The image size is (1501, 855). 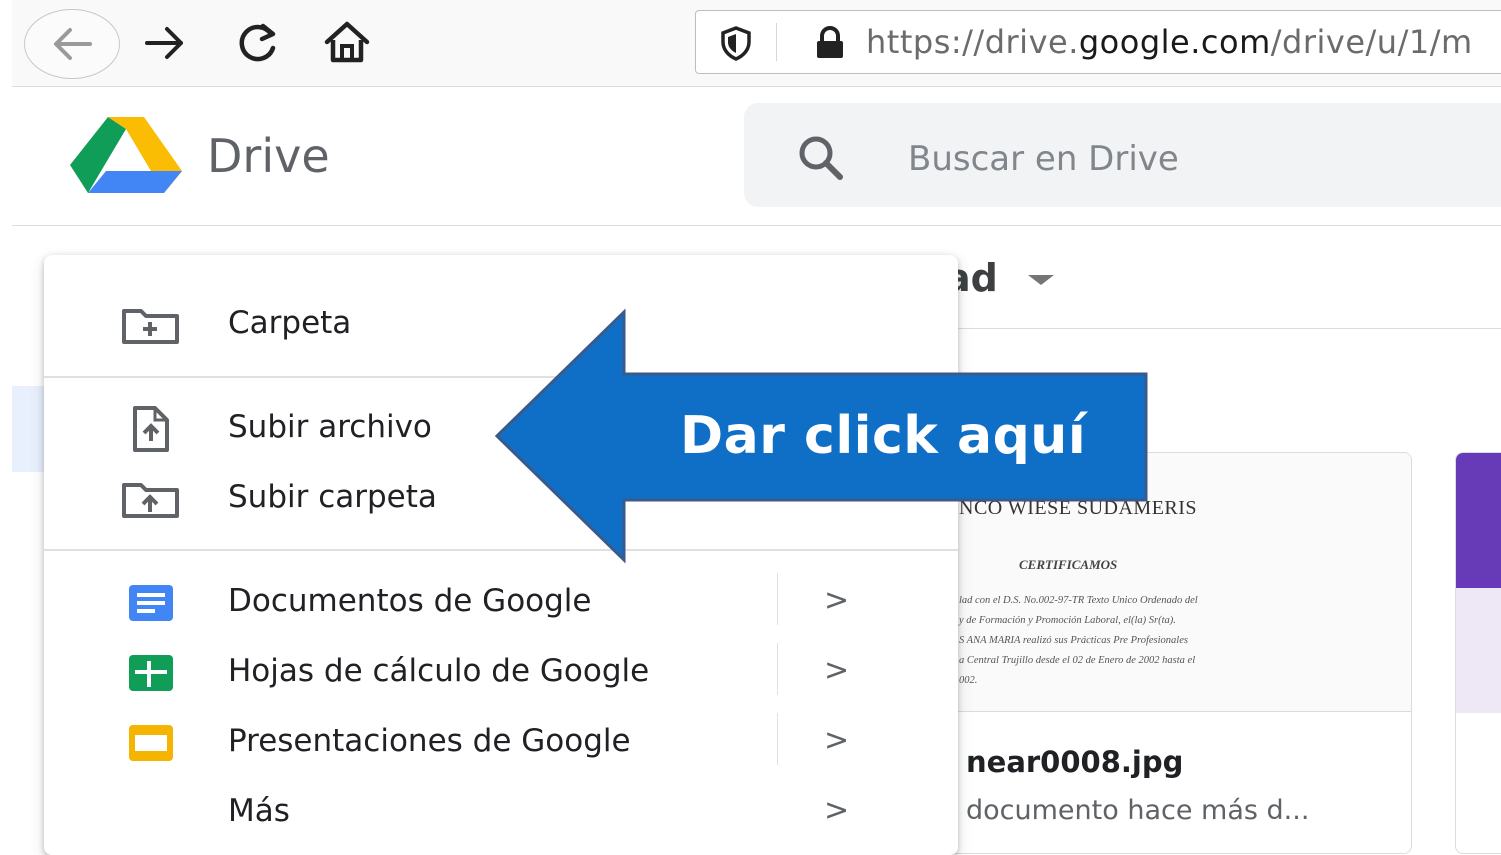 I want to click on menu-item-google-slides: Presentaciones de Google >, so click(x=501, y=742).